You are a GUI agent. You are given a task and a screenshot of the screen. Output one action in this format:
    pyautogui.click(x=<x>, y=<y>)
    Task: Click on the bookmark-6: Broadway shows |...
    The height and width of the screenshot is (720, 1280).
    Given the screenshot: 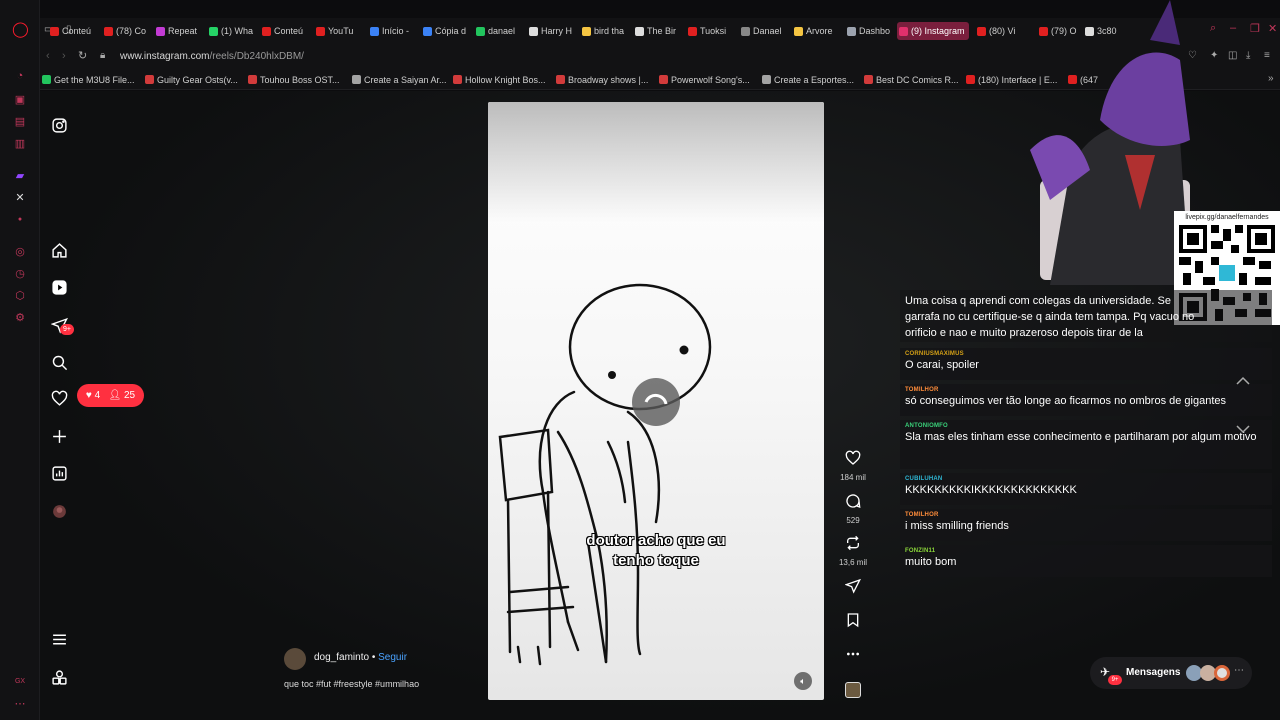 What is the action you would take?
    pyautogui.click(x=602, y=80)
    